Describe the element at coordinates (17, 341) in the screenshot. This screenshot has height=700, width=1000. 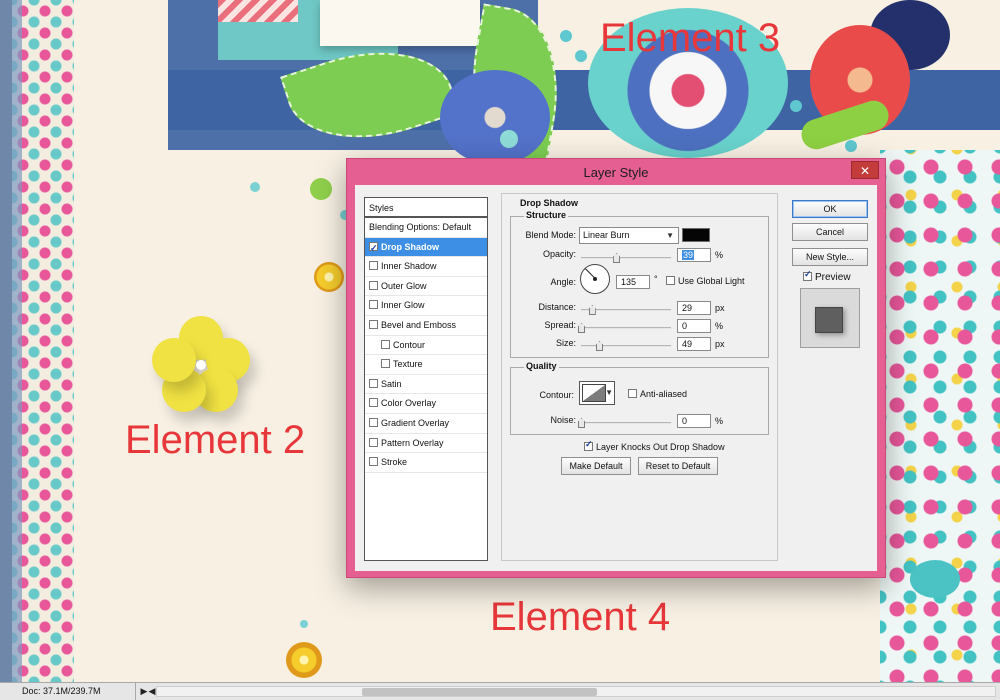
I see `blue-paper-edge` at that location.